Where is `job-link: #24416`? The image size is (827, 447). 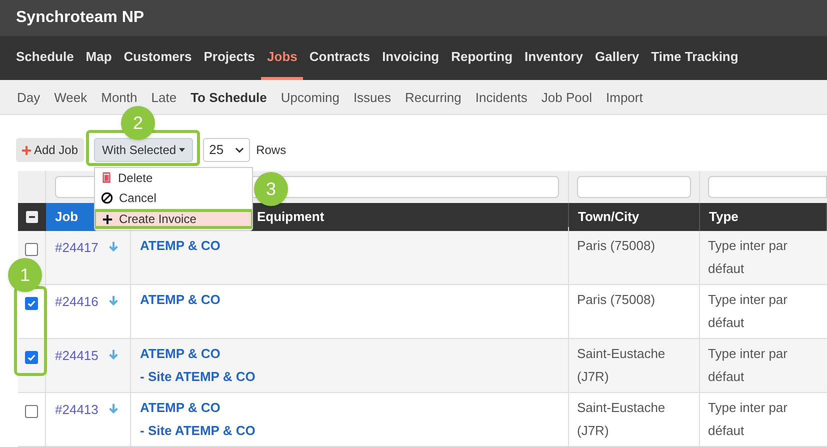
job-link: #24416 is located at coordinates (76, 302).